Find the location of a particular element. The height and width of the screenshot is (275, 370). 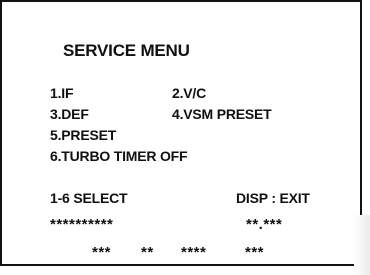

menu-item-preset: 5.PRESET is located at coordinates (83, 135).